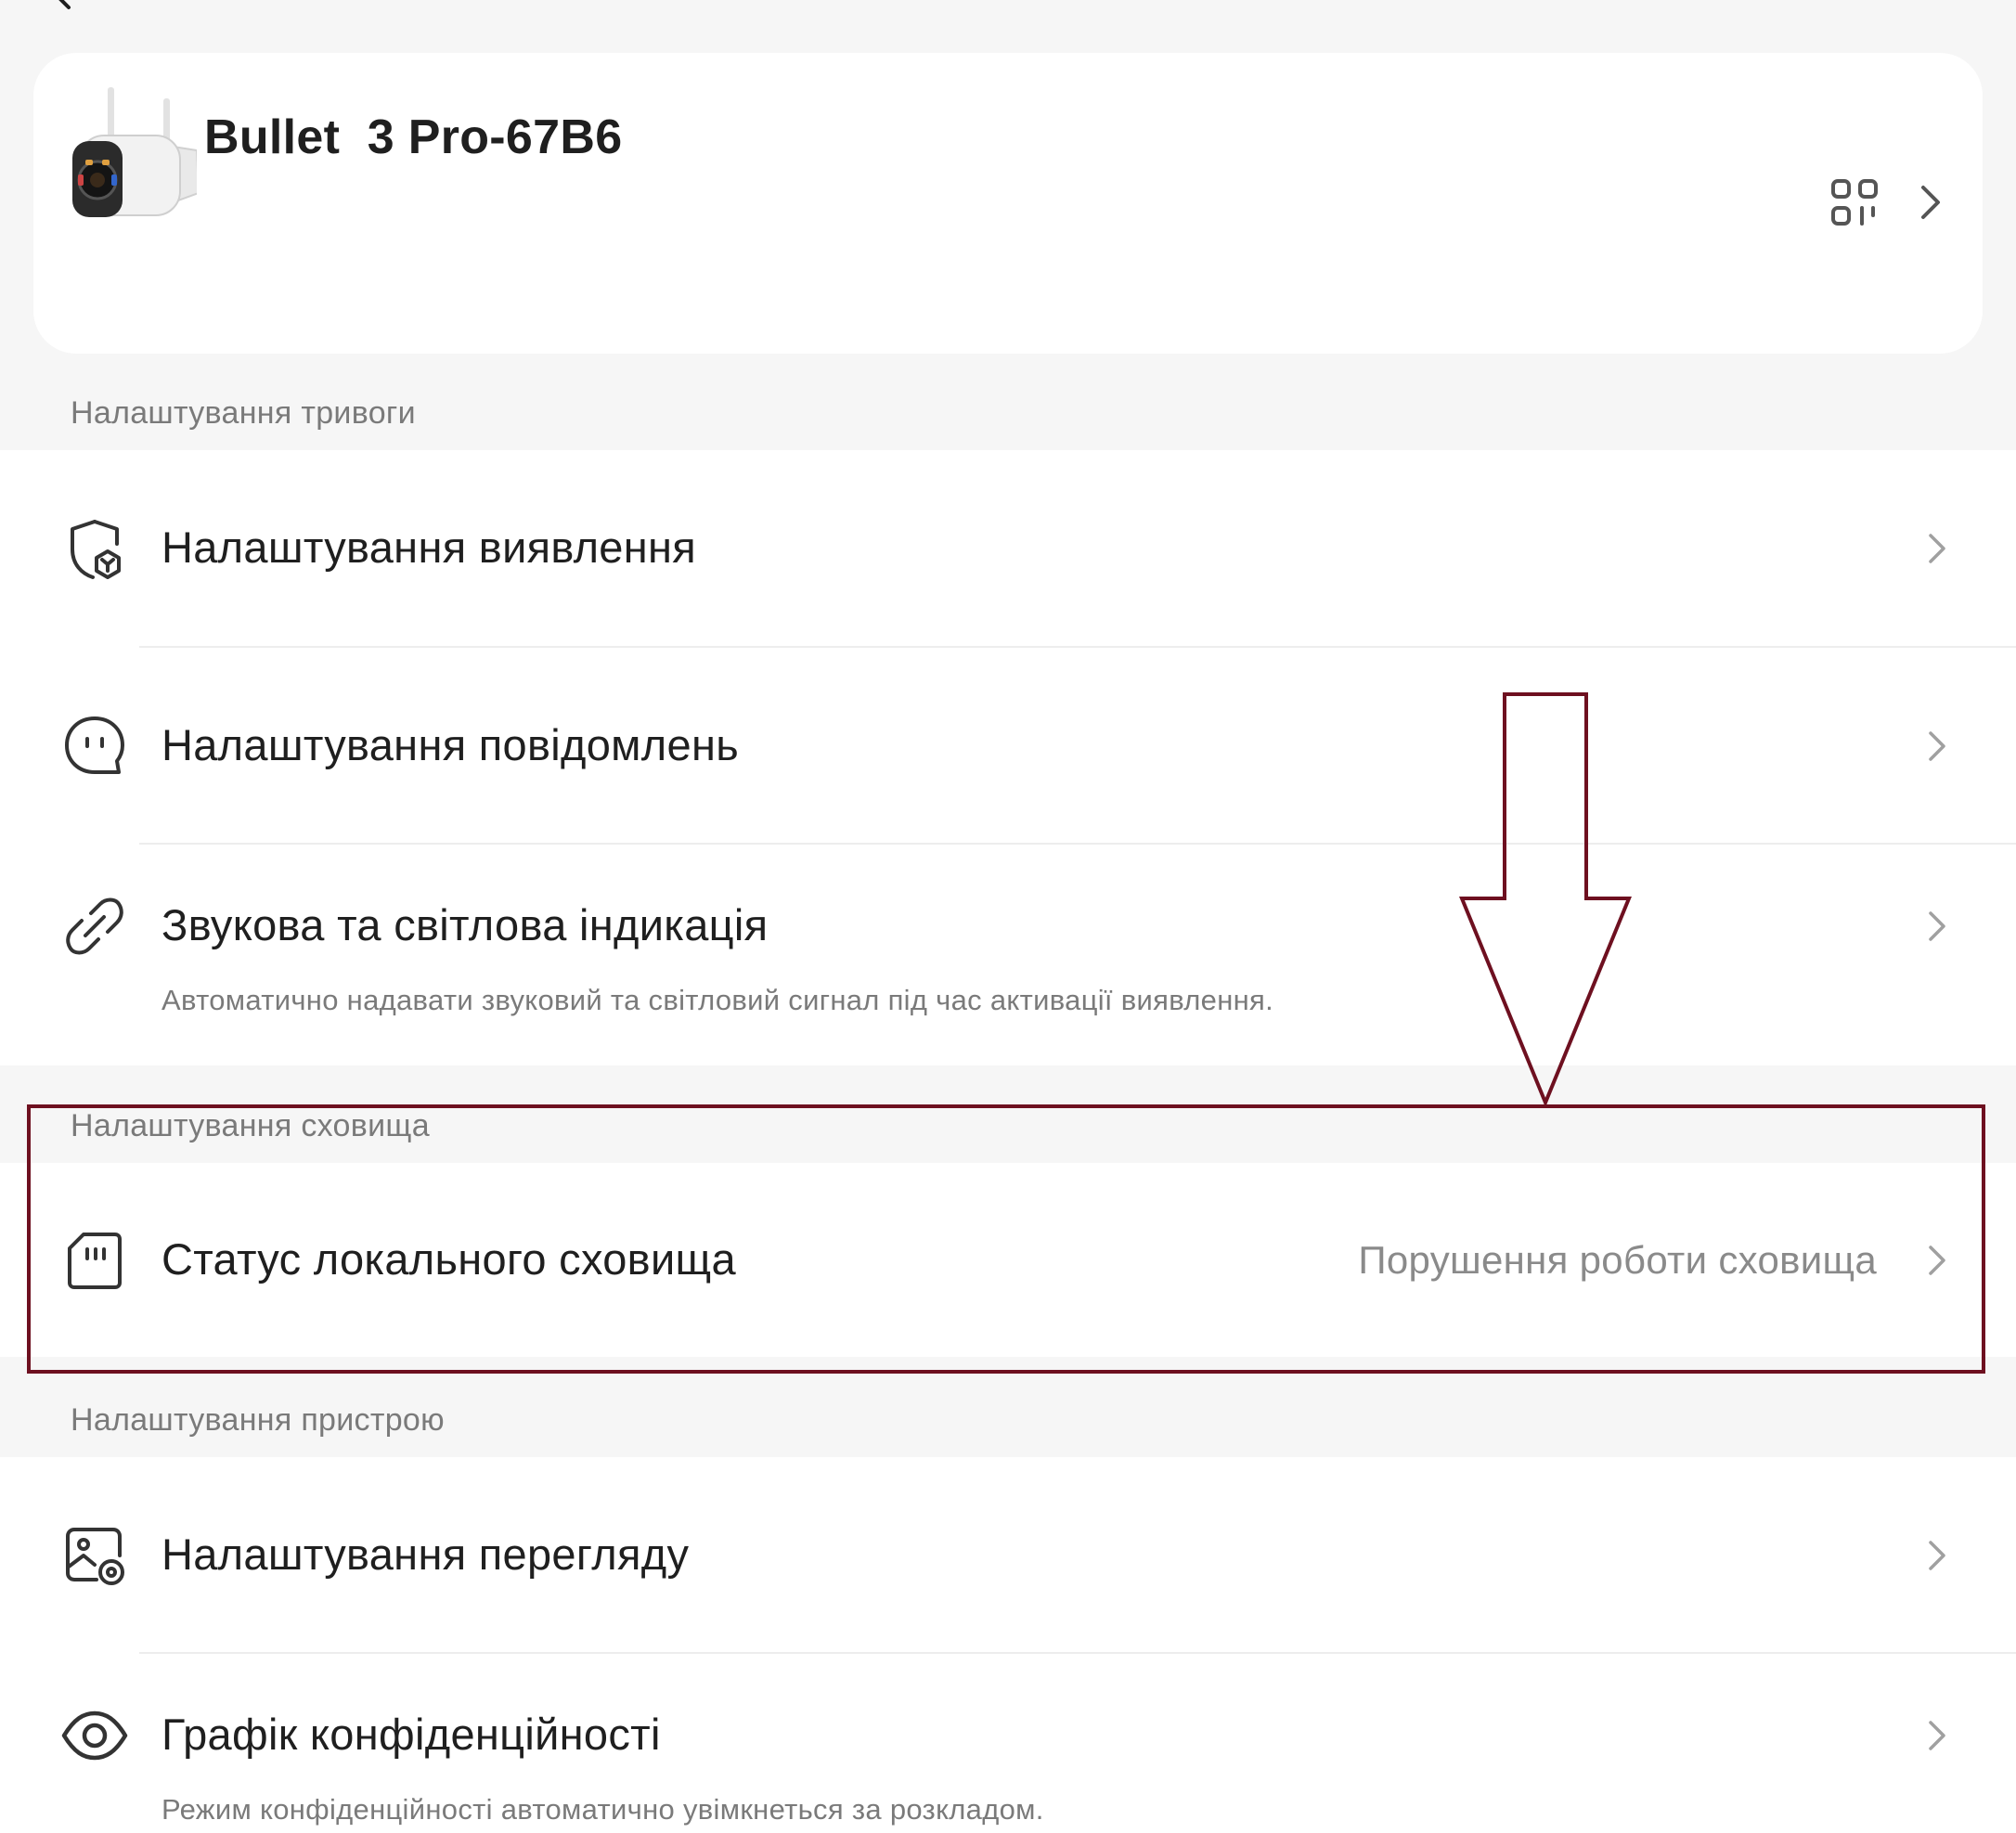 Image resolution: width=2016 pixels, height=1833 pixels. I want to click on shield-detection-icon, so click(96, 549).